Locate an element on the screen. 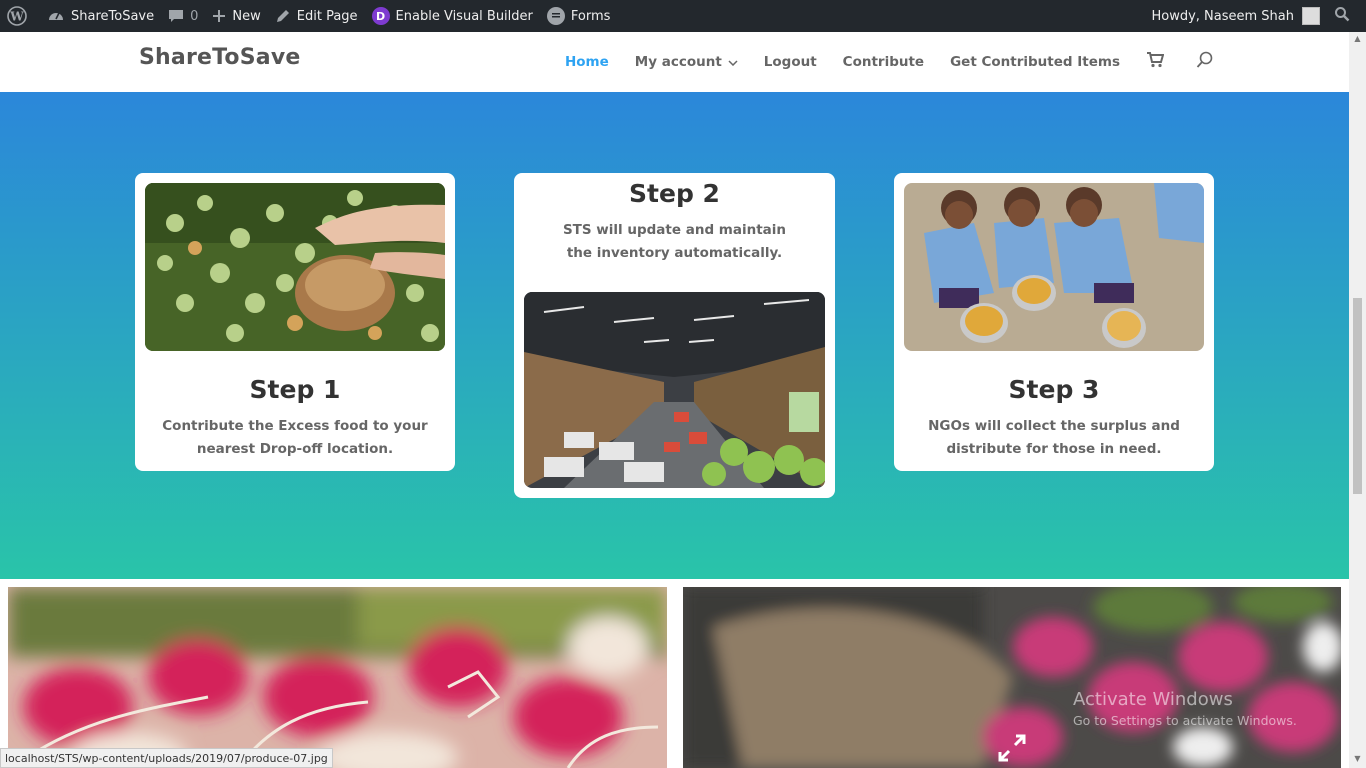  watermark-line-2: Go to Settings to activate Windows. is located at coordinates (1185, 720).